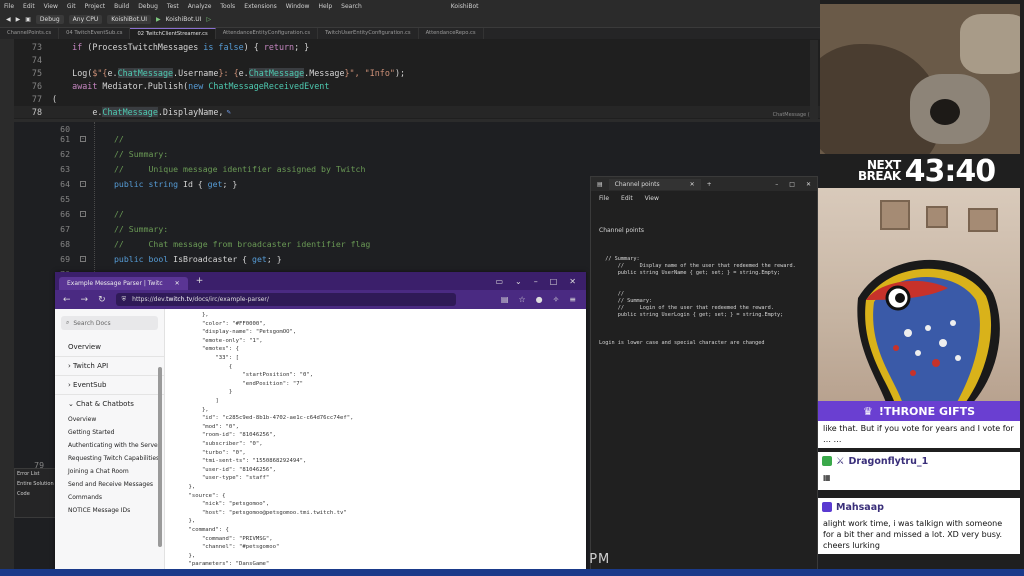 The width and height of the screenshot is (1024, 576). Describe the element at coordinates (65, 259) in the screenshot. I see `line-number: 69` at that location.